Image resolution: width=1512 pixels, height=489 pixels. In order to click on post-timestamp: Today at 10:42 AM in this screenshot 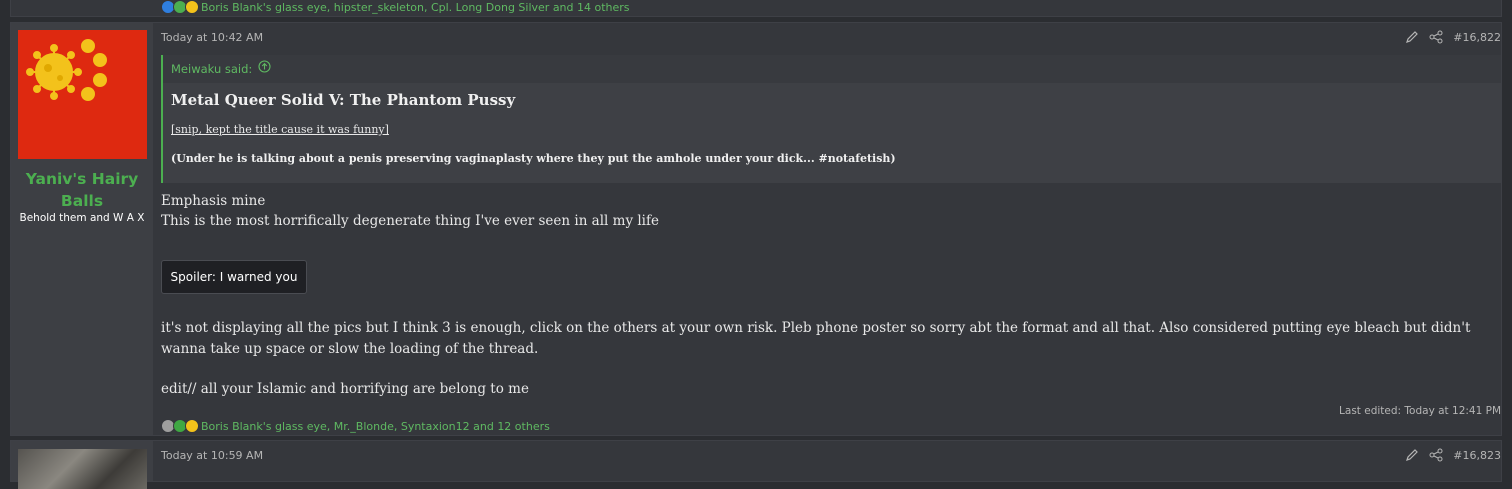, I will do `click(212, 37)`.